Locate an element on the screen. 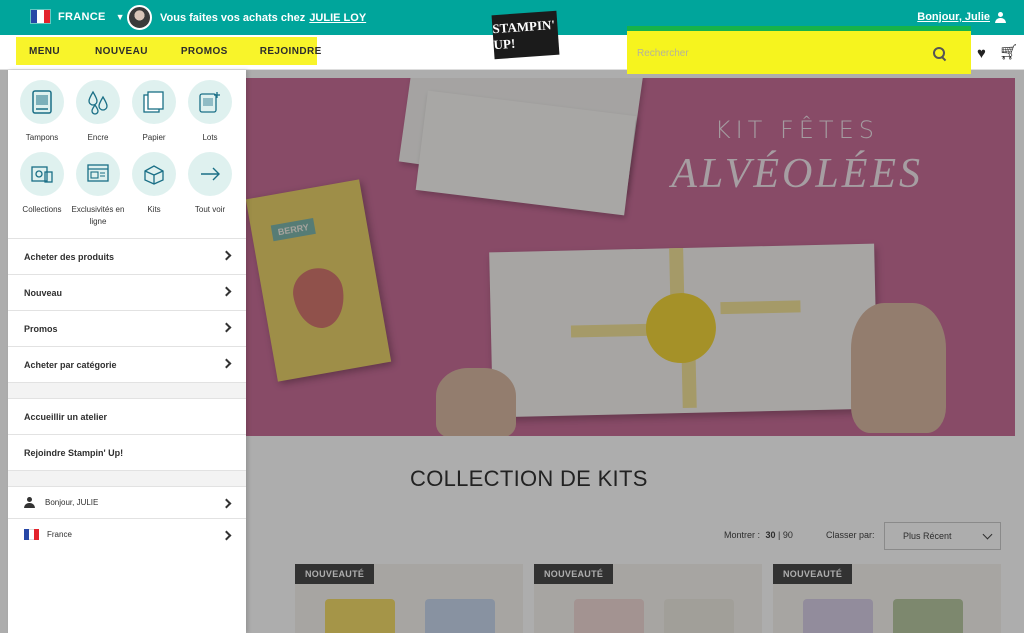  shopping-with-text: Vous faites vos achats chez is located at coordinates (233, 17).